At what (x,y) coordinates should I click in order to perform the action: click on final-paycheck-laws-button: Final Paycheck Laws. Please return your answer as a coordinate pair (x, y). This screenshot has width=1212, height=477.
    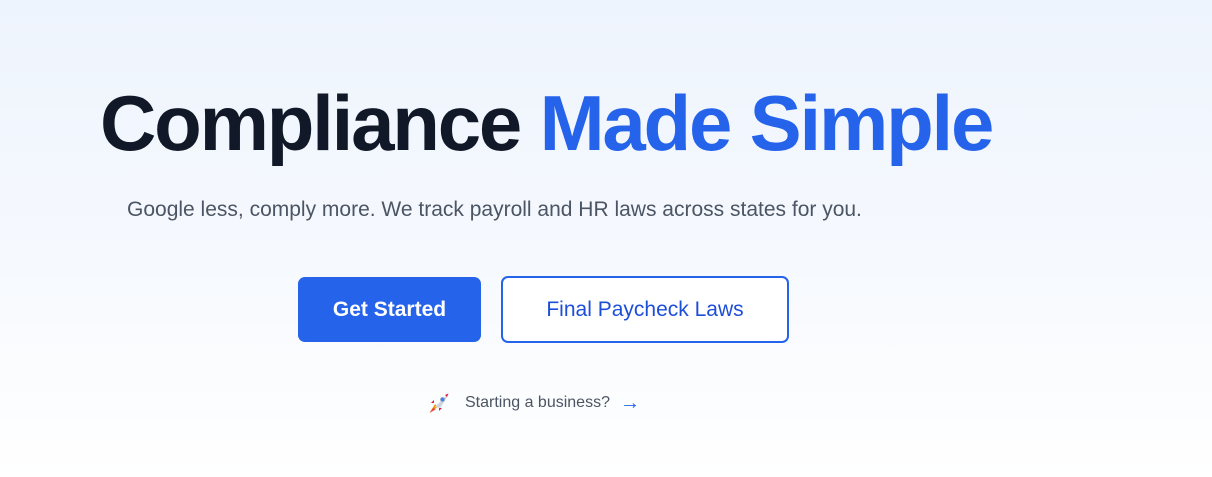
    Looking at the image, I should click on (645, 309).